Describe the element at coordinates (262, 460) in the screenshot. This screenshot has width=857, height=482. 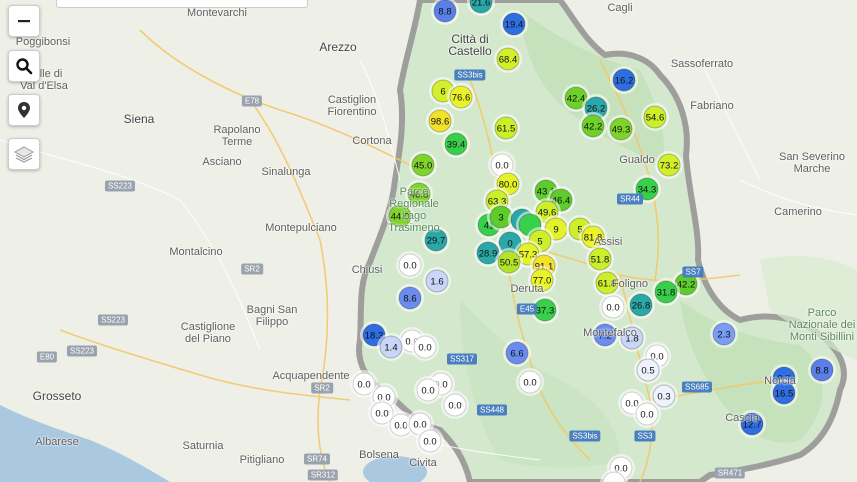
I see `place-label: Pitigliano` at that location.